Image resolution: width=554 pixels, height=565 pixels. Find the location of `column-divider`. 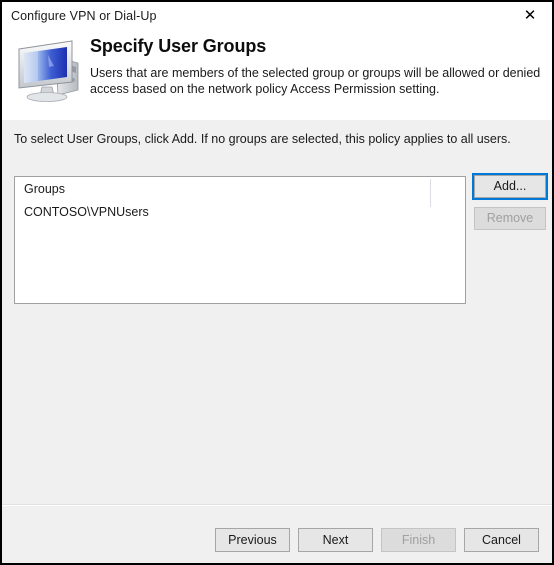

column-divider is located at coordinates (430, 193).